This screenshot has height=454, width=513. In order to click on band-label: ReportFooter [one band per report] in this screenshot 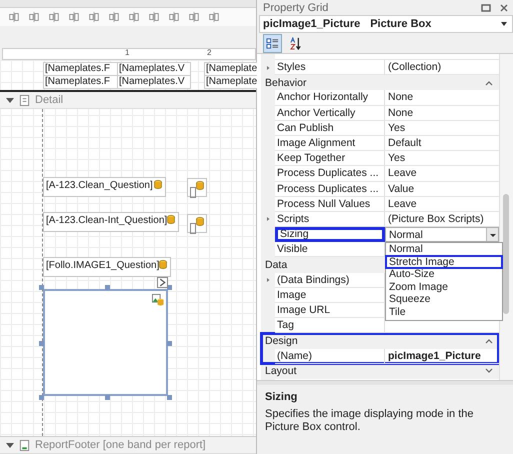, I will do `click(120, 445)`.